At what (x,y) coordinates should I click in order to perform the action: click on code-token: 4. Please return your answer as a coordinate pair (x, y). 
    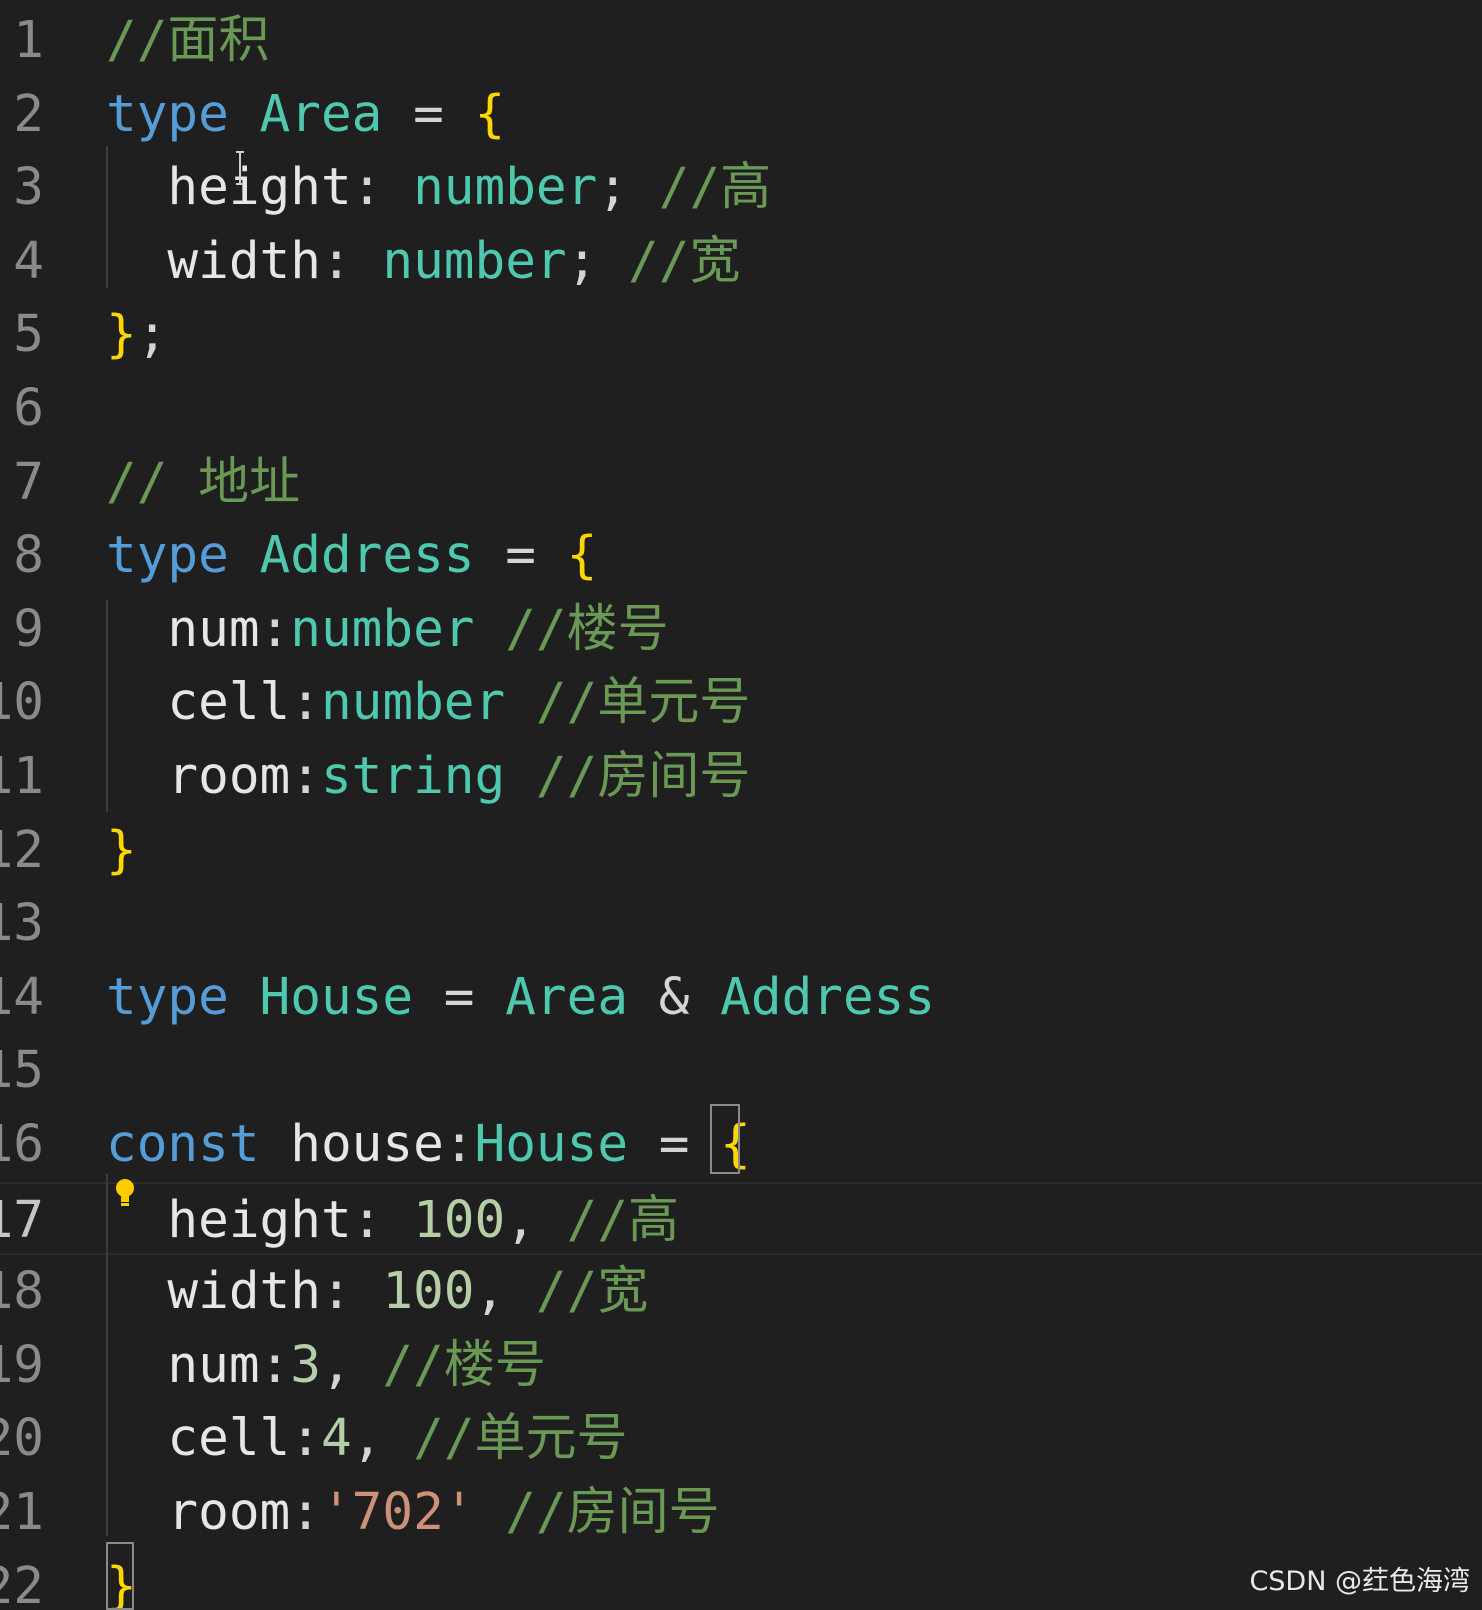
    Looking at the image, I should click on (336, 1439).